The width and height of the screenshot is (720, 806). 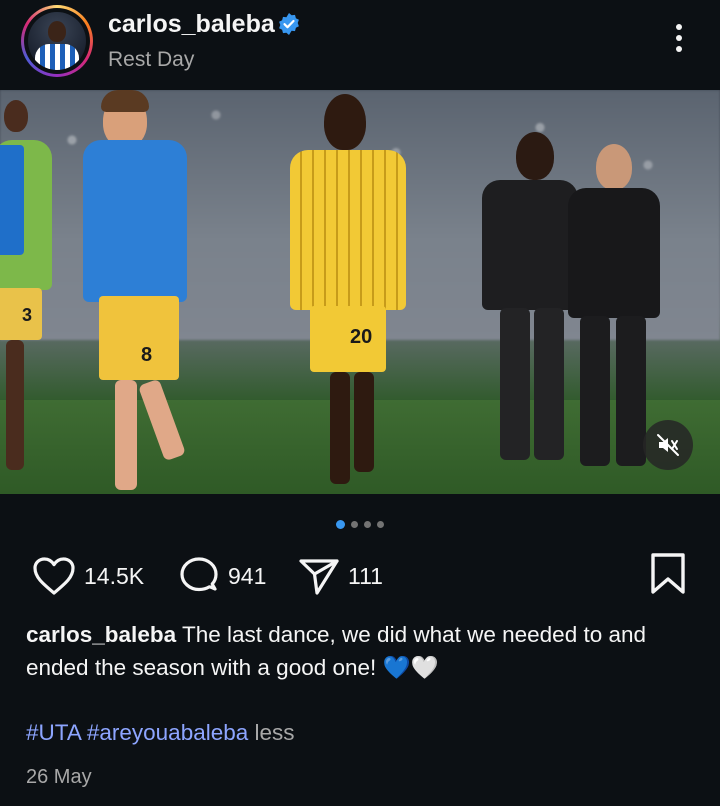 What do you see at coordinates (114, 576) in the screenshot?
I see `like-count: 14.5K` at bounding box center [114, 576].